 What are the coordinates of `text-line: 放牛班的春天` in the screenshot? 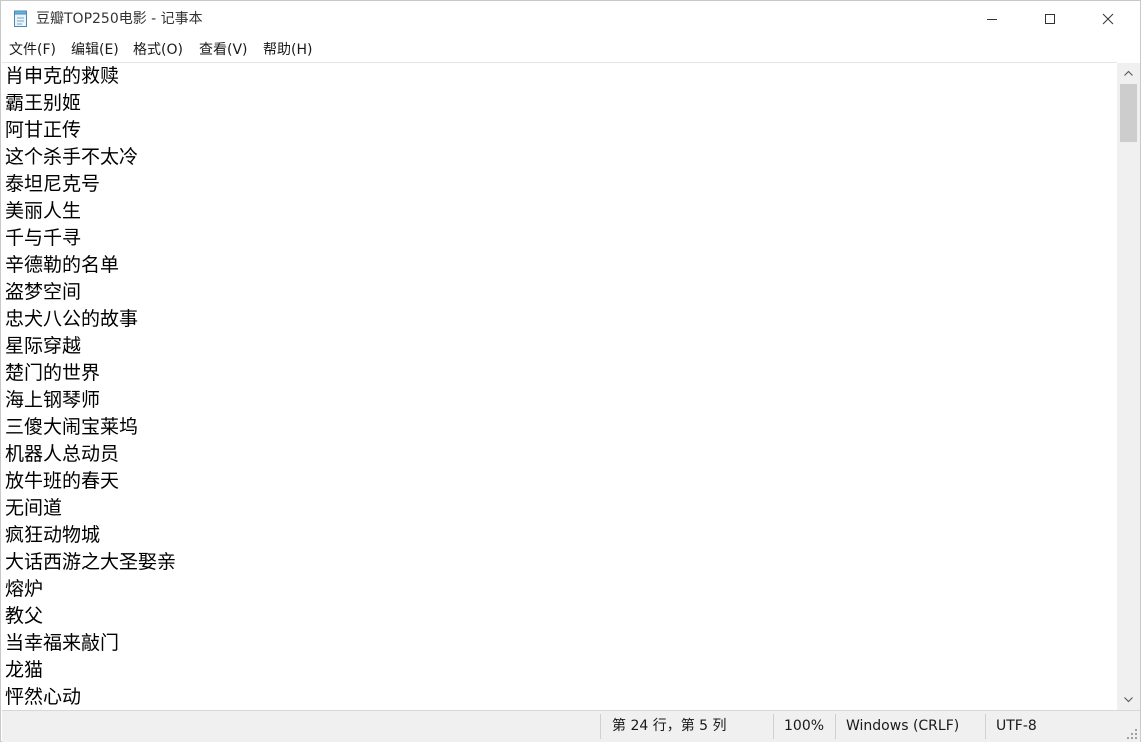 It's located at (62, 481).